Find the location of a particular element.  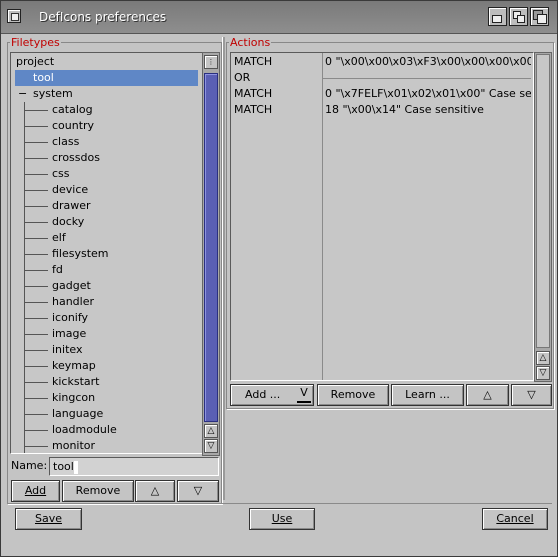

tree-item: kingcon is located at coordinates (106, 398).